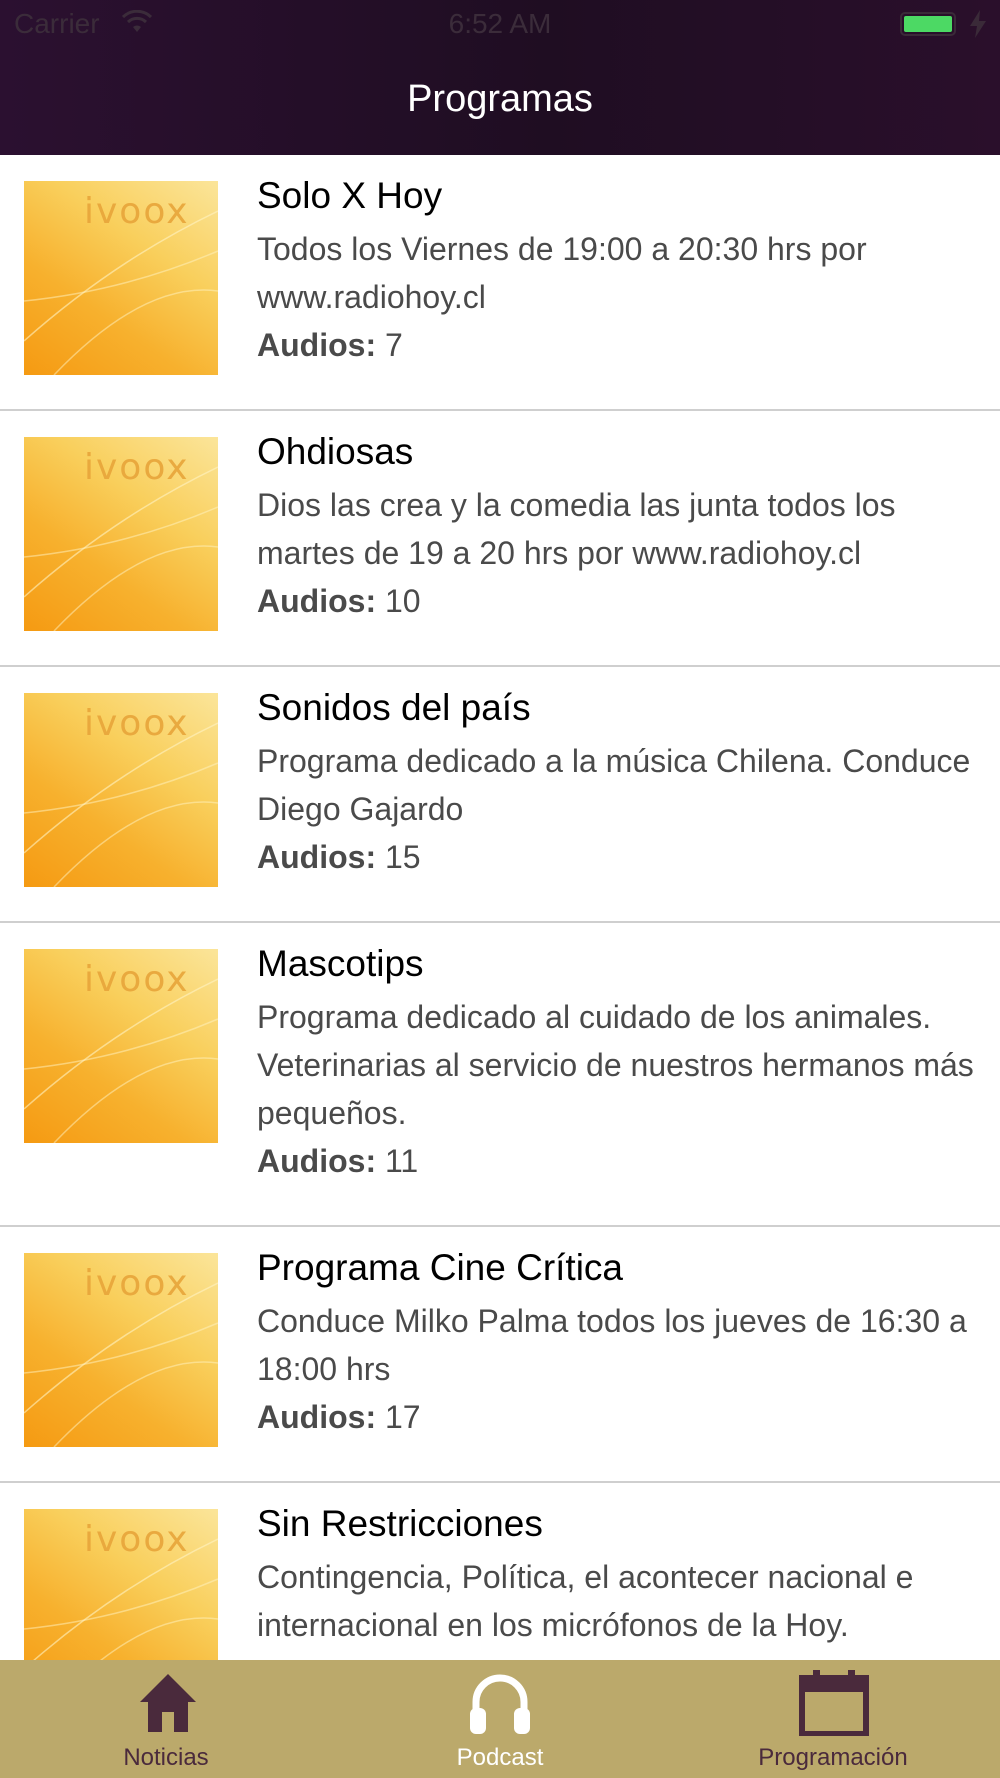  Describe the element at coordinates (500, 1704) in the screenshot. I see `headphones-icon` at that location.